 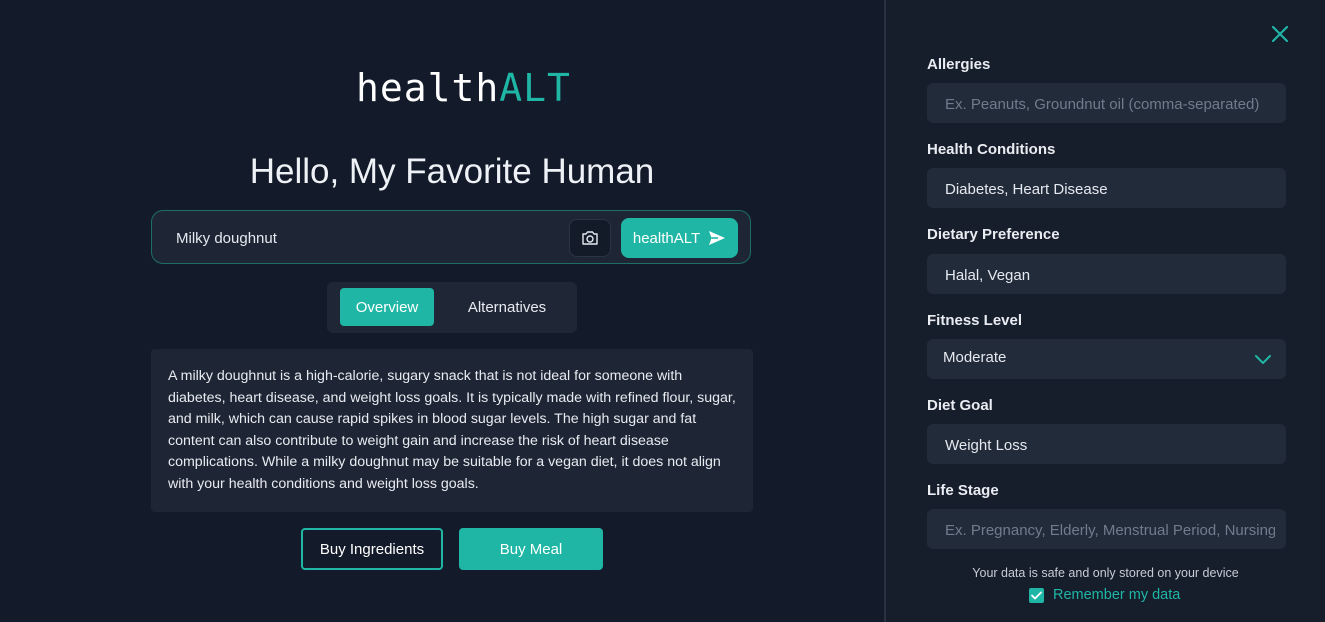 What do you see at coordinates (991, 149) in the screenshot?
I see `health-conditions-label: Health Conditions` at bounding box center [991, 149].